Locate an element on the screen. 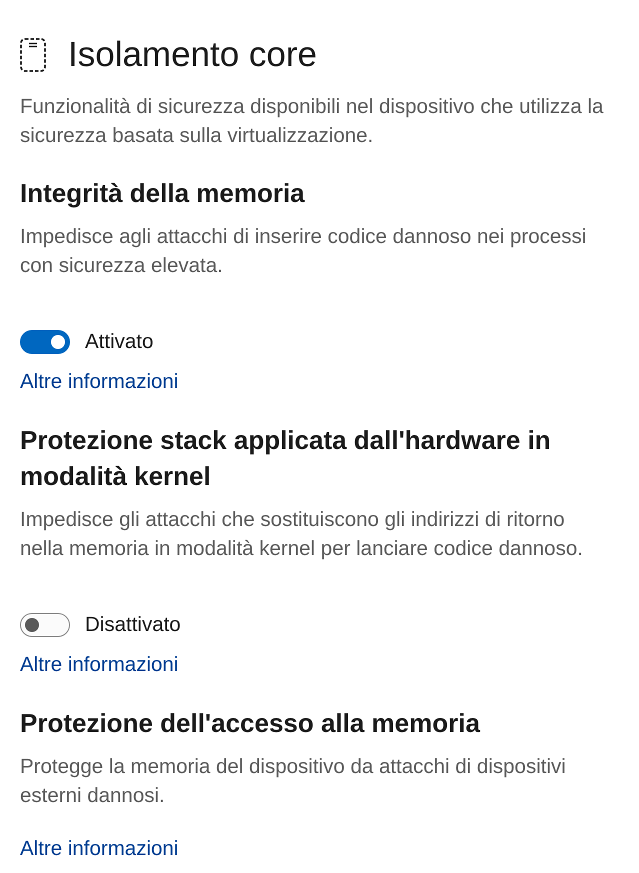  section-description: Impedisce gli attacchi che sostituiscono gli indirizzi di ritorno nella memoria in modalità kernel per lanciare codice dannoso. is located at coordinates (301, 534).